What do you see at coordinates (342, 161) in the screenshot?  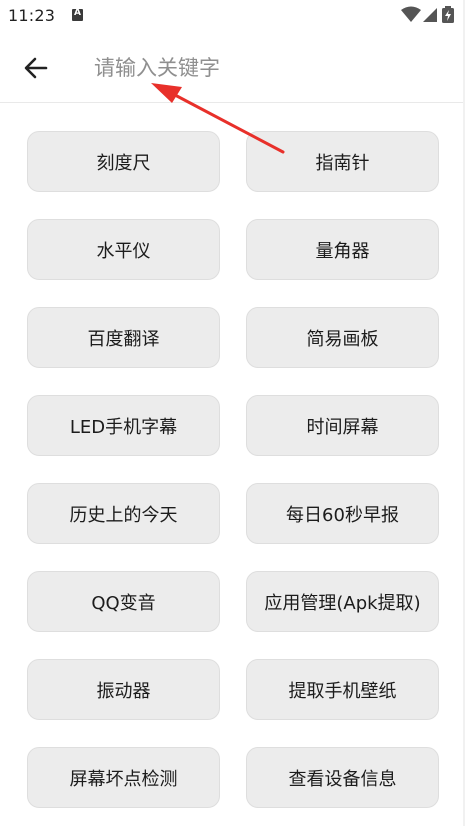 I see `tool-button-compass: 指南针` at bounding box center [342, 161].